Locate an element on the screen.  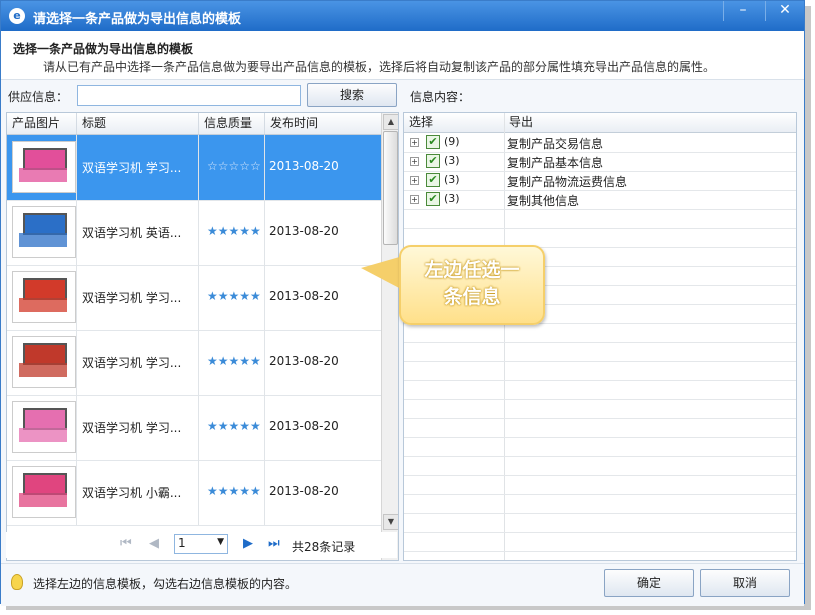
product-row: 双语学习机 小霸... ★★★★★ 2013-08-20 is located at coordinates (194, 493).